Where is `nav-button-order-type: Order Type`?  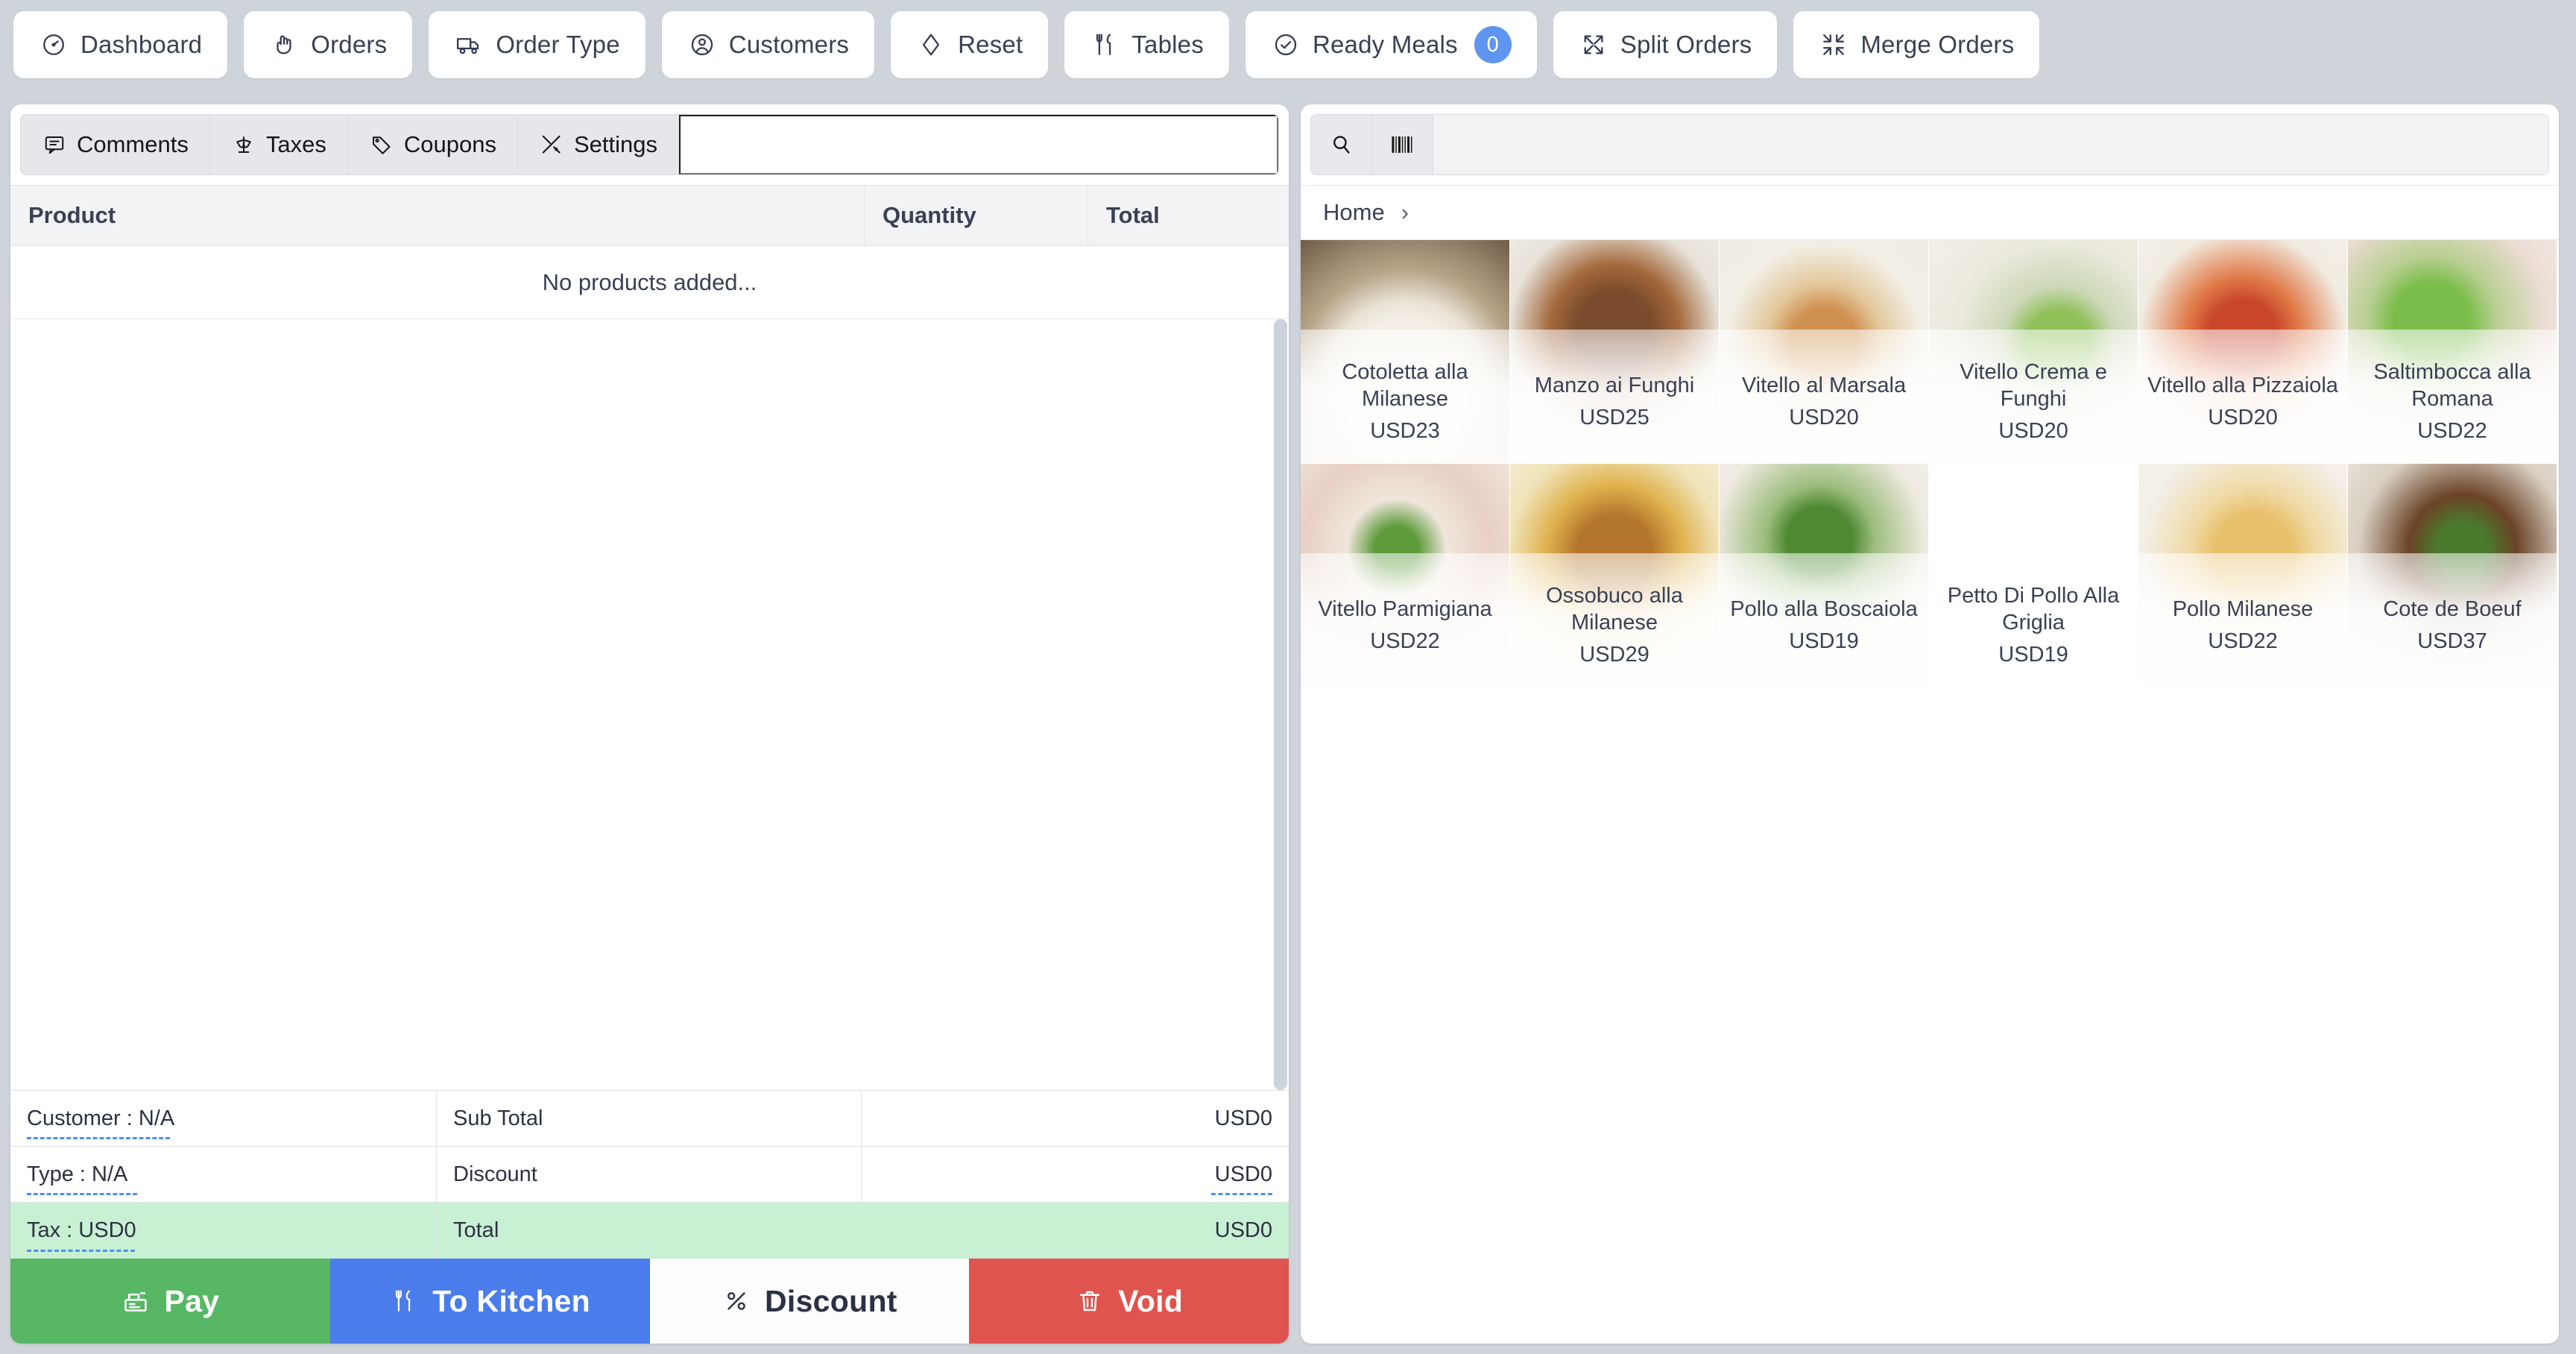
nav-button-order-type: Order Type is located at coordinates (537, 44).